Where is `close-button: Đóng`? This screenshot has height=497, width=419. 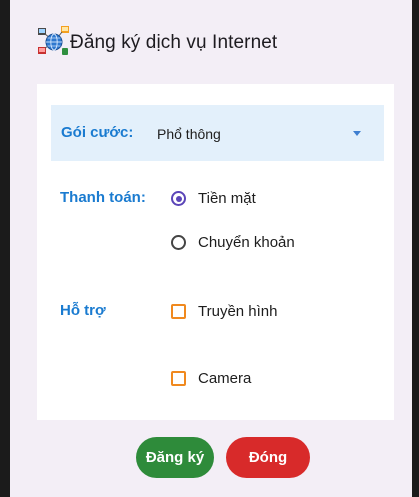
close-button: Đóng is located at coordinates (268, 457).